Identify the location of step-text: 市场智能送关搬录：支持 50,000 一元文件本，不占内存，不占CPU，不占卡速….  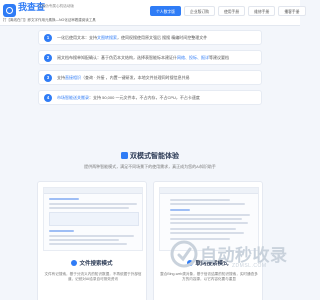
(128, 97).